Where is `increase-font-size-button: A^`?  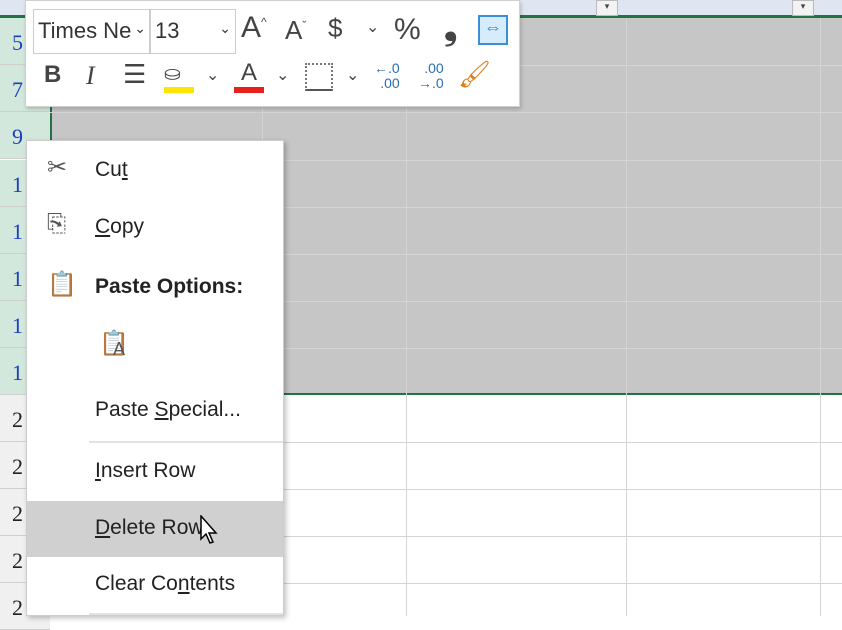 increase-font-size-button: A^ is located at coordinates (254, 28).